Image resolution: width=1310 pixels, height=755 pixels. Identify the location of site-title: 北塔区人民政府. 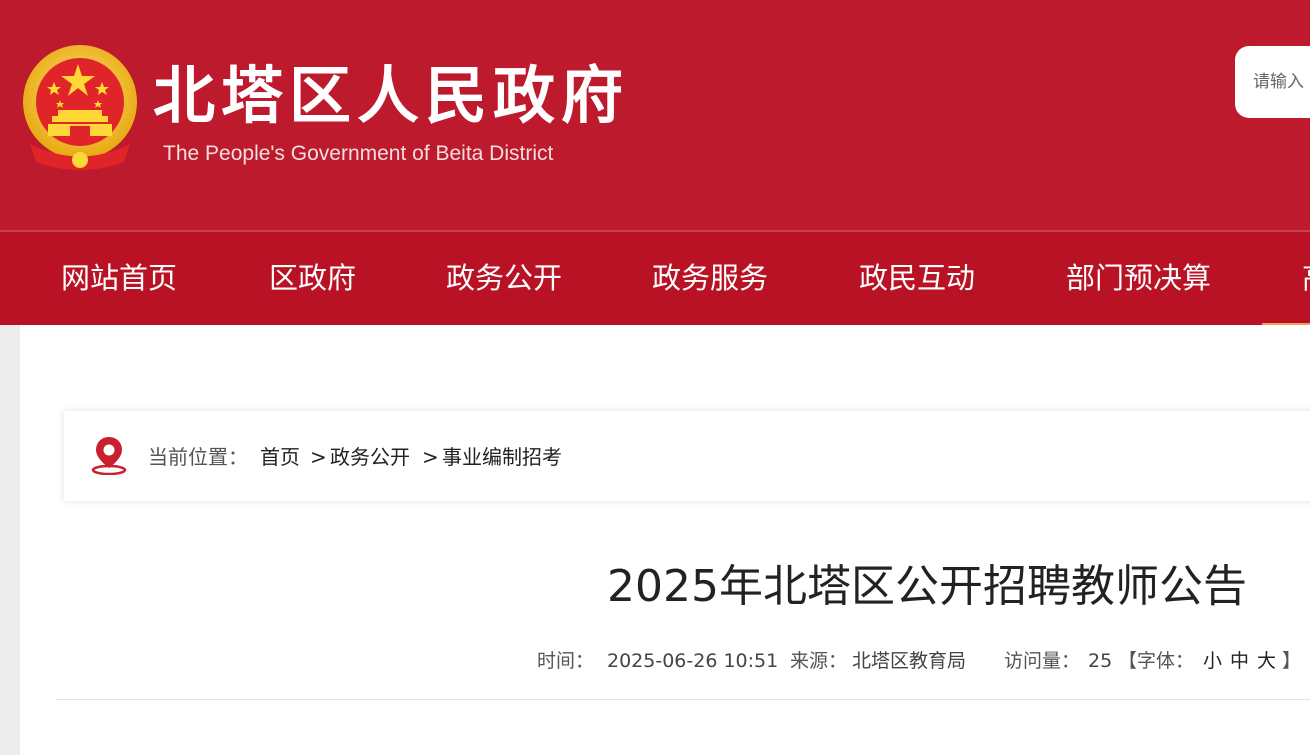
(391, 95).